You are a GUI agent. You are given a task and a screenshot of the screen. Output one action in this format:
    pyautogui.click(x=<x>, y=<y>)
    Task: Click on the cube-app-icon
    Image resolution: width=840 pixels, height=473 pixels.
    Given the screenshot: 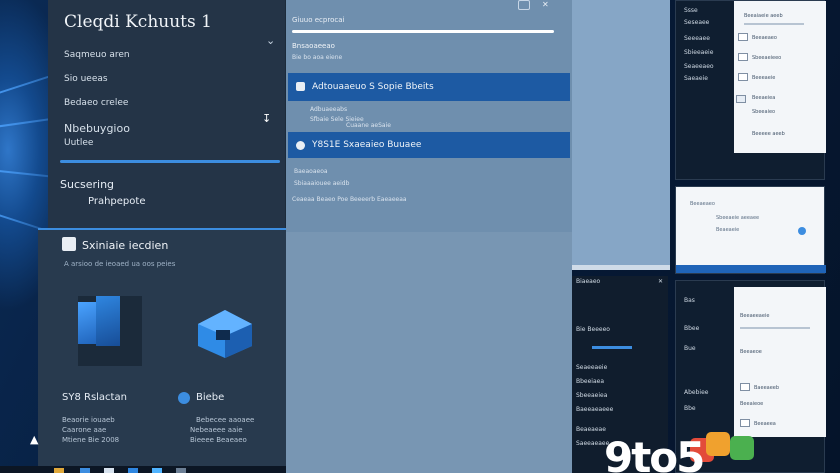 What is the action you would take?
    pyautogui.click(x=225, y=334)
    